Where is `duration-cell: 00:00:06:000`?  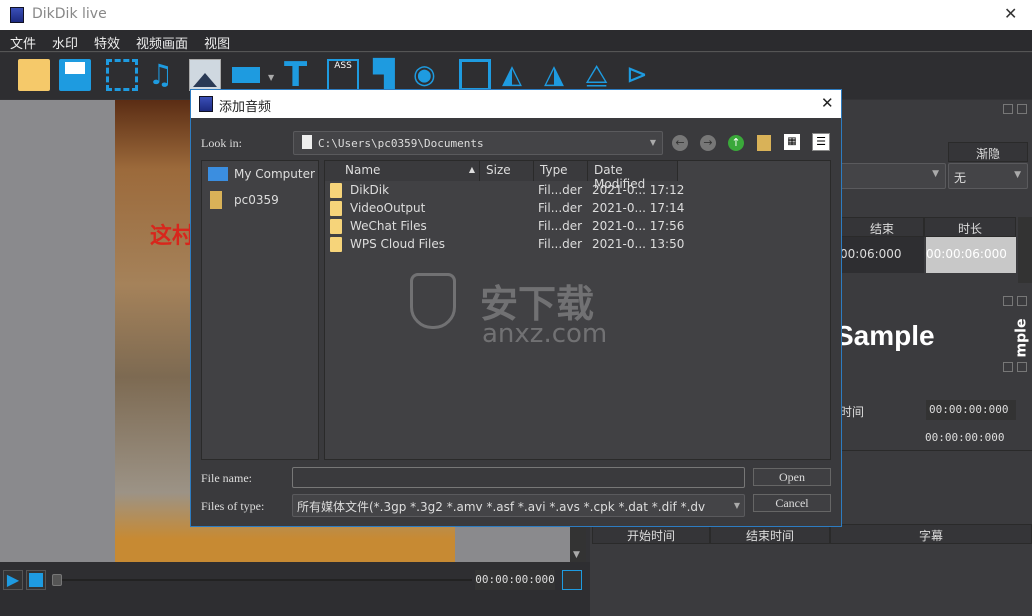 duration-cell: 00:00:06:000 is located at coordinates (971, 255).